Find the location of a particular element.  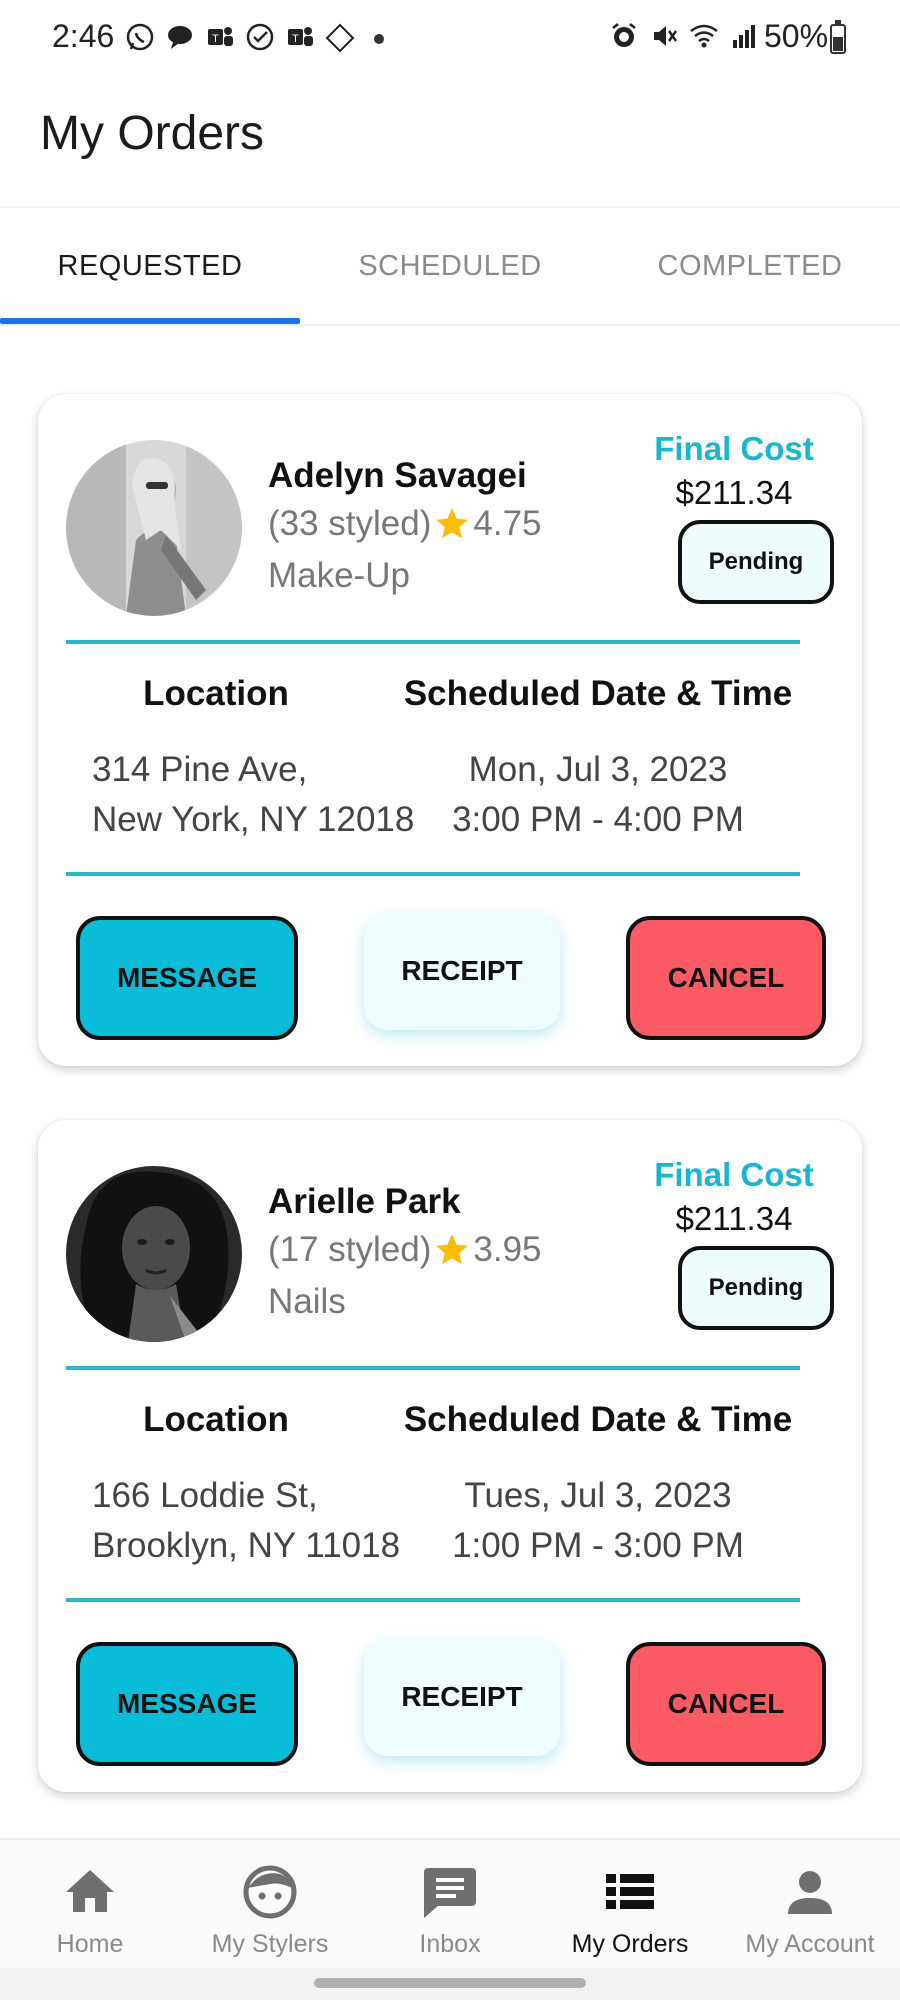

active-tab-indicator is located at coordinates (150, 321).